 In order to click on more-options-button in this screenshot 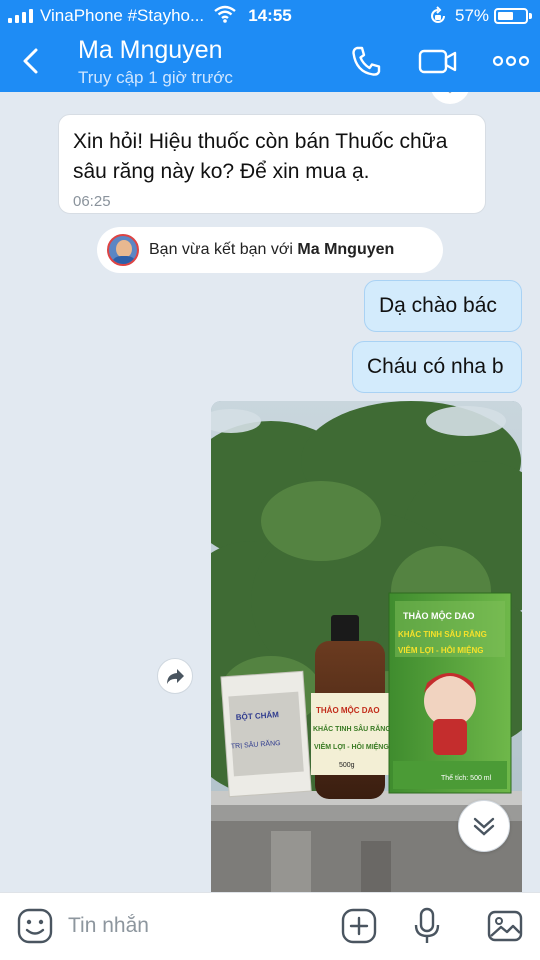, I will do `click(511, 61)`.